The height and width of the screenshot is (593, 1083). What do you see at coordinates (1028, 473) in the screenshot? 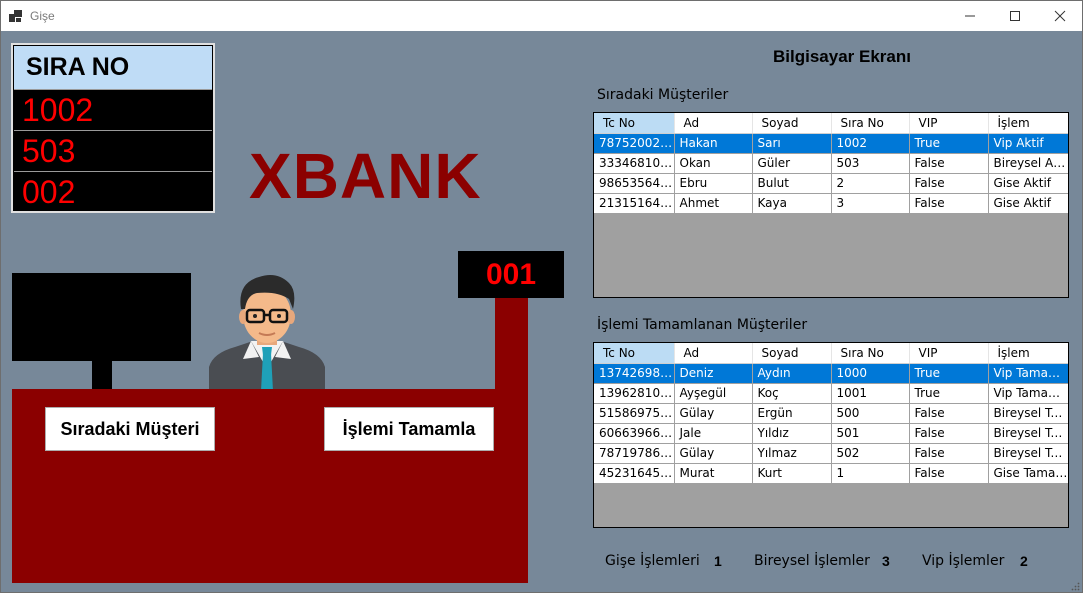
I see `table-cell: Gise Tamamlandı` at bounding box center [1028, 473].